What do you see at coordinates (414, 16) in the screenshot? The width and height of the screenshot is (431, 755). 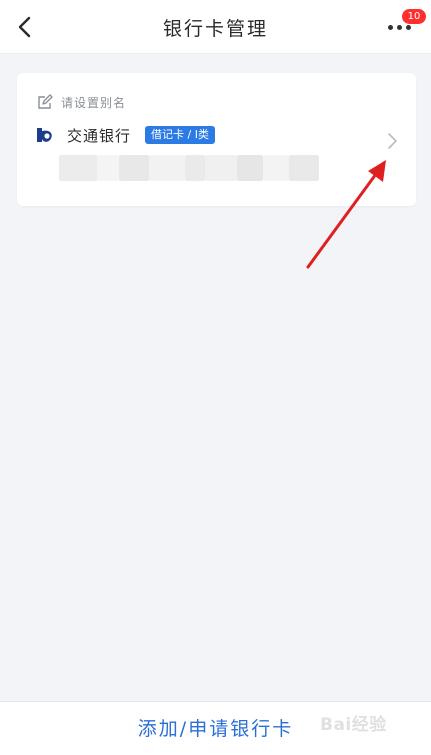 I see `notification-badge: 10` at bounding box center [414, 16].